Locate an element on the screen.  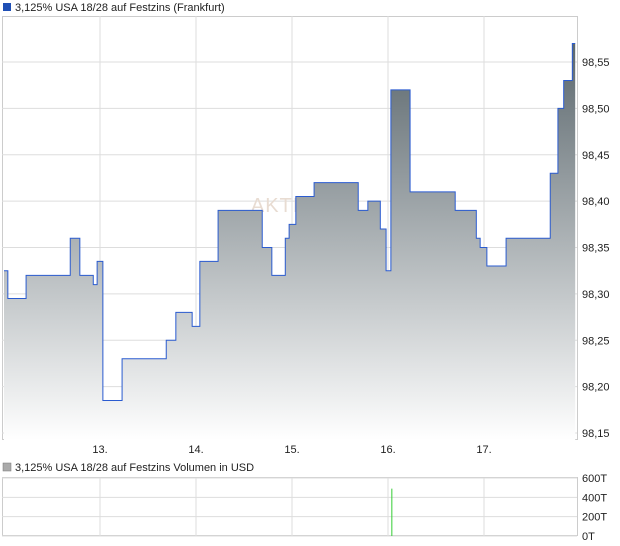
volume-tick-label: 400T is located at coordinates (594, 498).